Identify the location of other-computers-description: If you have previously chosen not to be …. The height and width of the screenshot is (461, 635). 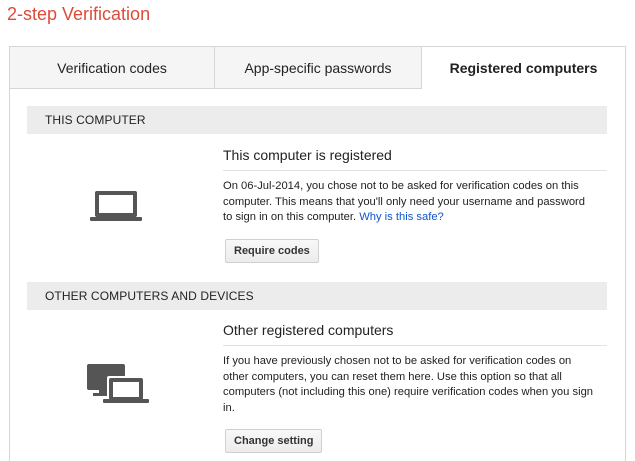
(408, 384).